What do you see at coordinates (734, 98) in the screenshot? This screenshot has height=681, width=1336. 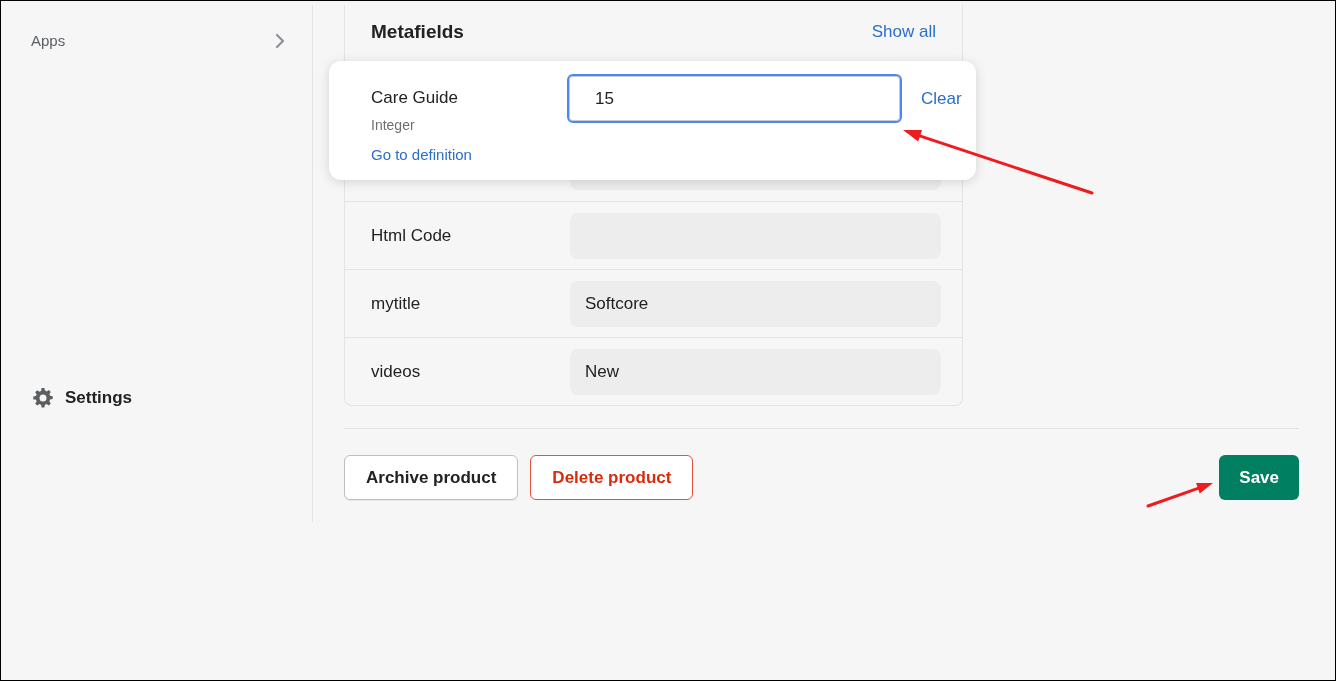 I see `value-field: 15` at bounding box center [734, 98].